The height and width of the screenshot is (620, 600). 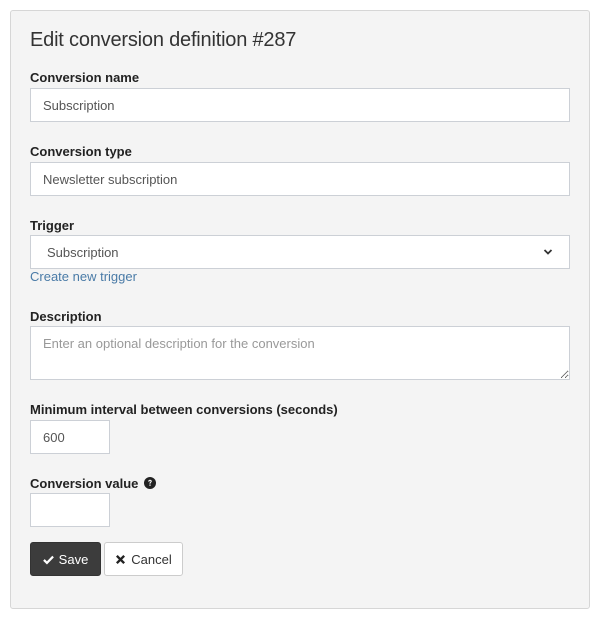 What do you see at coordinates (548, 252) in the screenshot?
I see `chevron-down-icon` at bounding box center [548, 252].